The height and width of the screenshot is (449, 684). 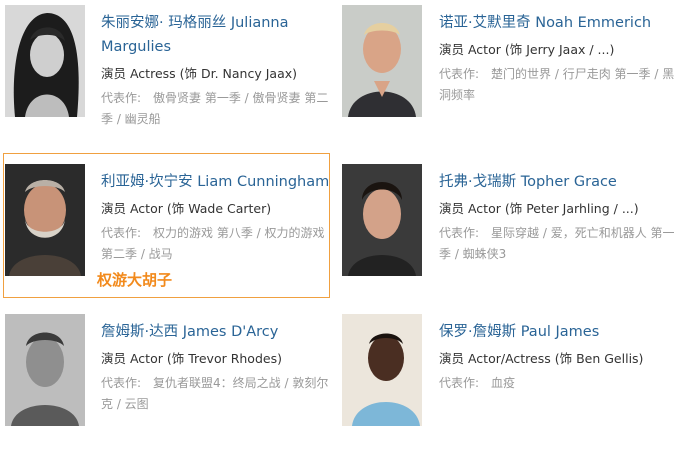 I want to click on actor-role: 演员 Actor (饰 Jerry Jaax / ...), so click(x=527, y=49).